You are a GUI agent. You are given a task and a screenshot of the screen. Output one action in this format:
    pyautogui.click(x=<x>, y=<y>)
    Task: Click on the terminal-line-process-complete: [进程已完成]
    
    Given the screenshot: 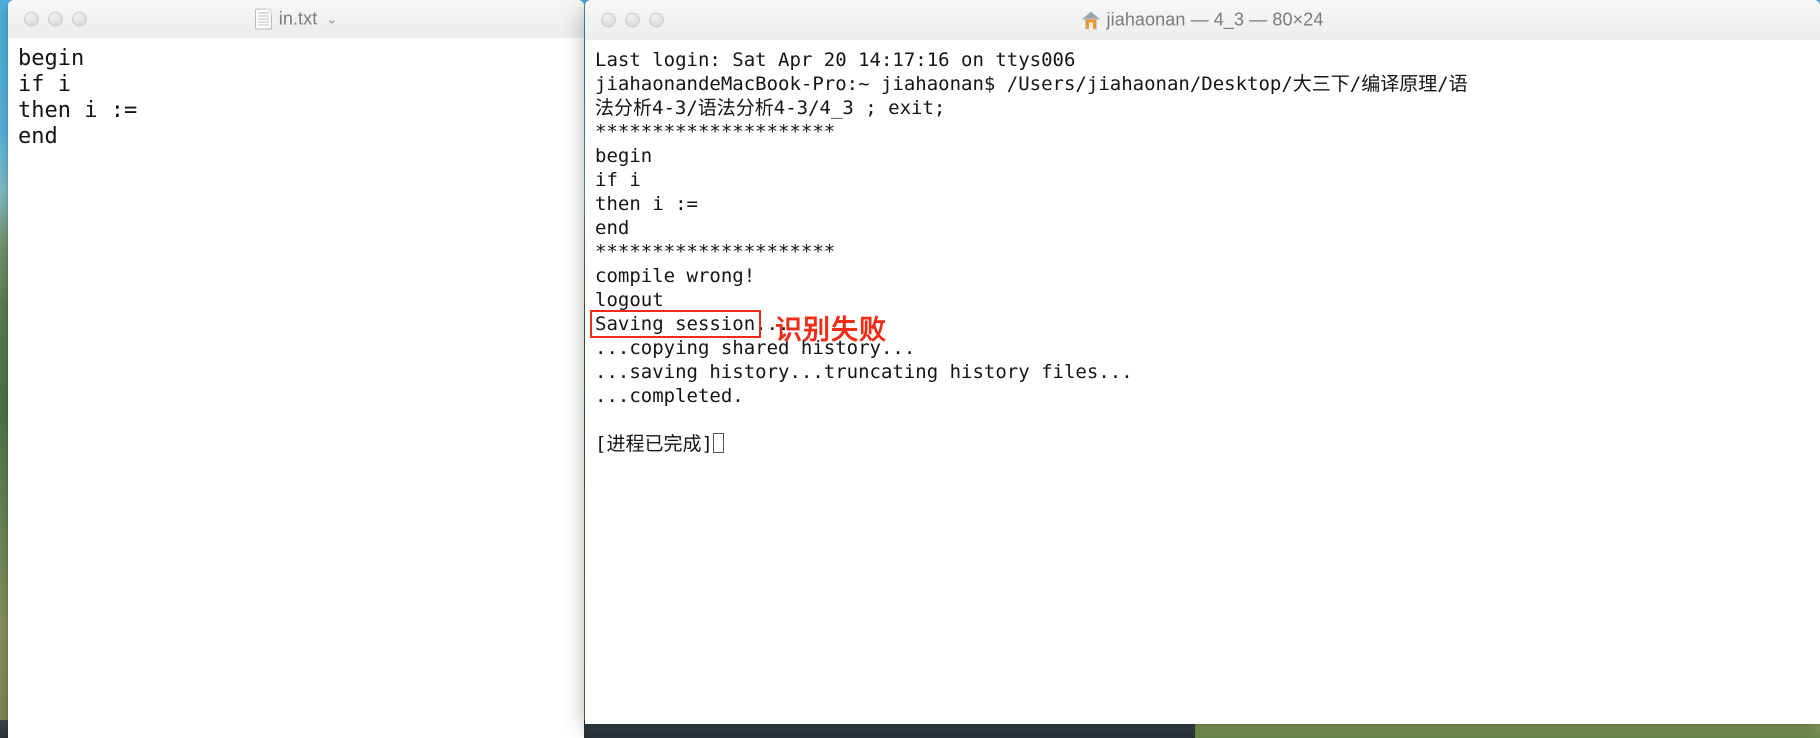 What is the action you would take?
    pyautogui.click(x=1207, y=444)
    